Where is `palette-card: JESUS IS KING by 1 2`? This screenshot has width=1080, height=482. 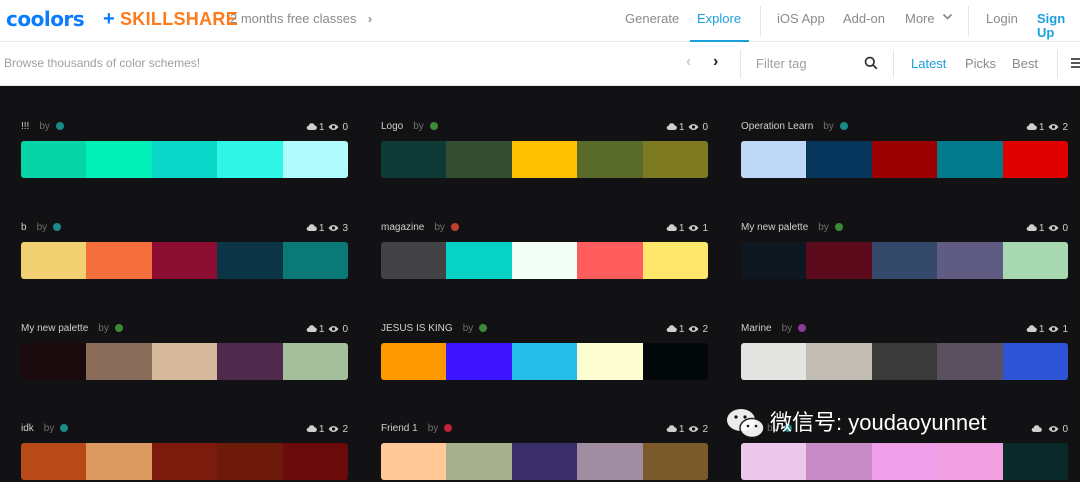
palette-card: JESUS IS KING by 1 2 is located at coordinates (544, 352).